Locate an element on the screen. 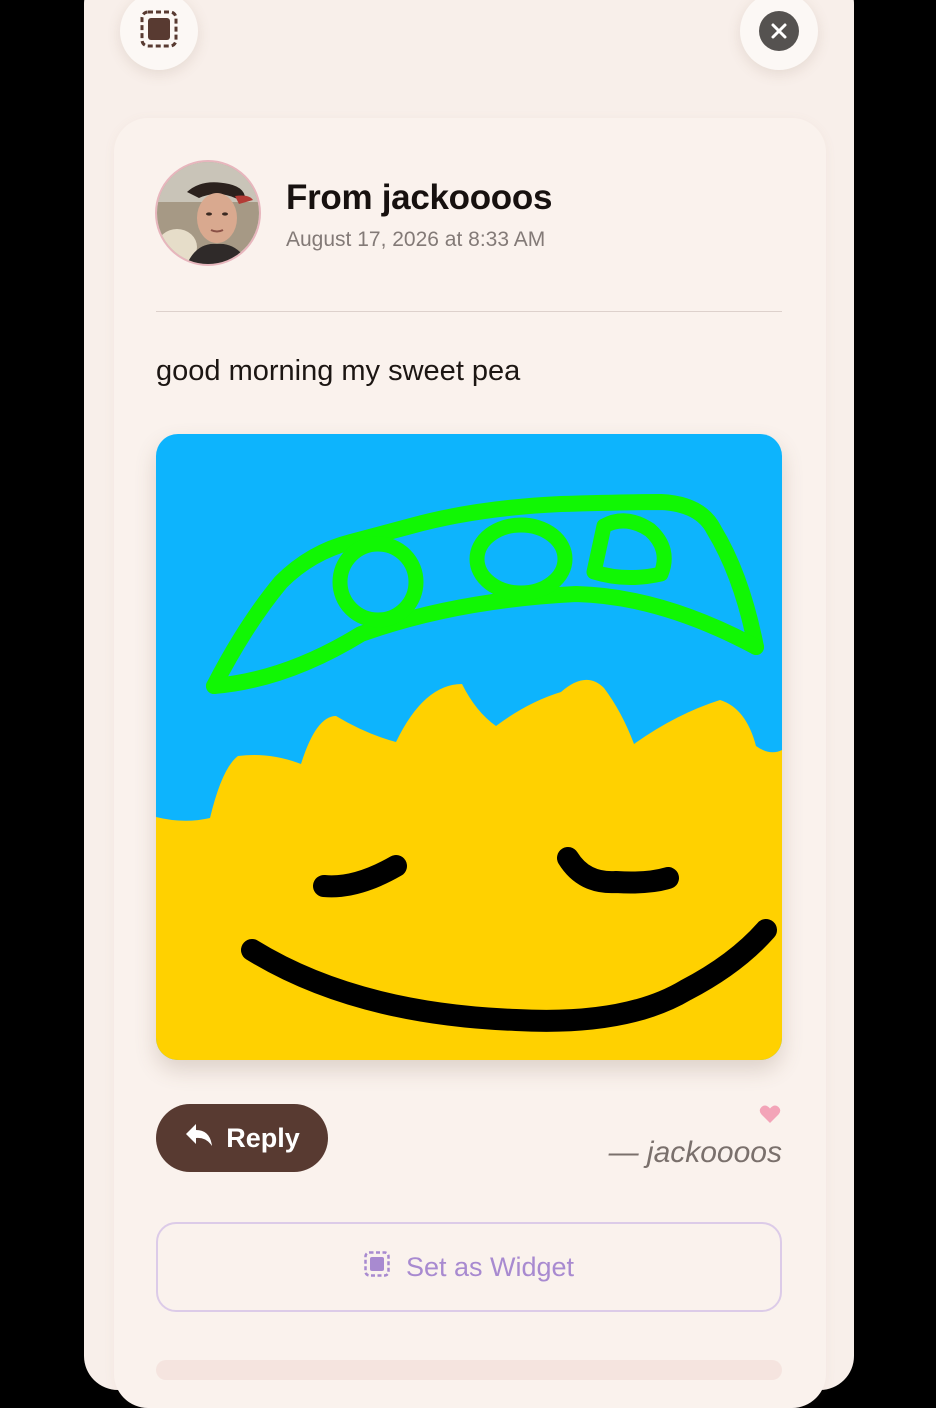 This screenshot has height=1408, width=936. reply-button: Reply is located at coordinates (242, 1138).